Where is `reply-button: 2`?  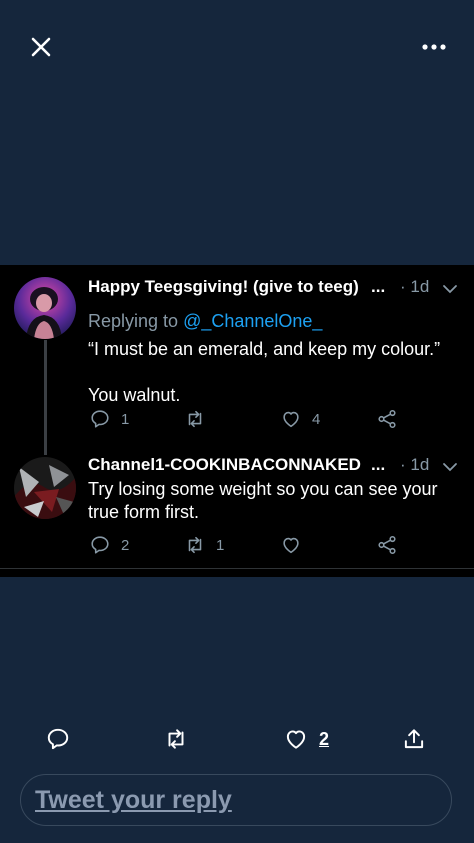 reply-button: 2 is located at coordinates (109, 545).